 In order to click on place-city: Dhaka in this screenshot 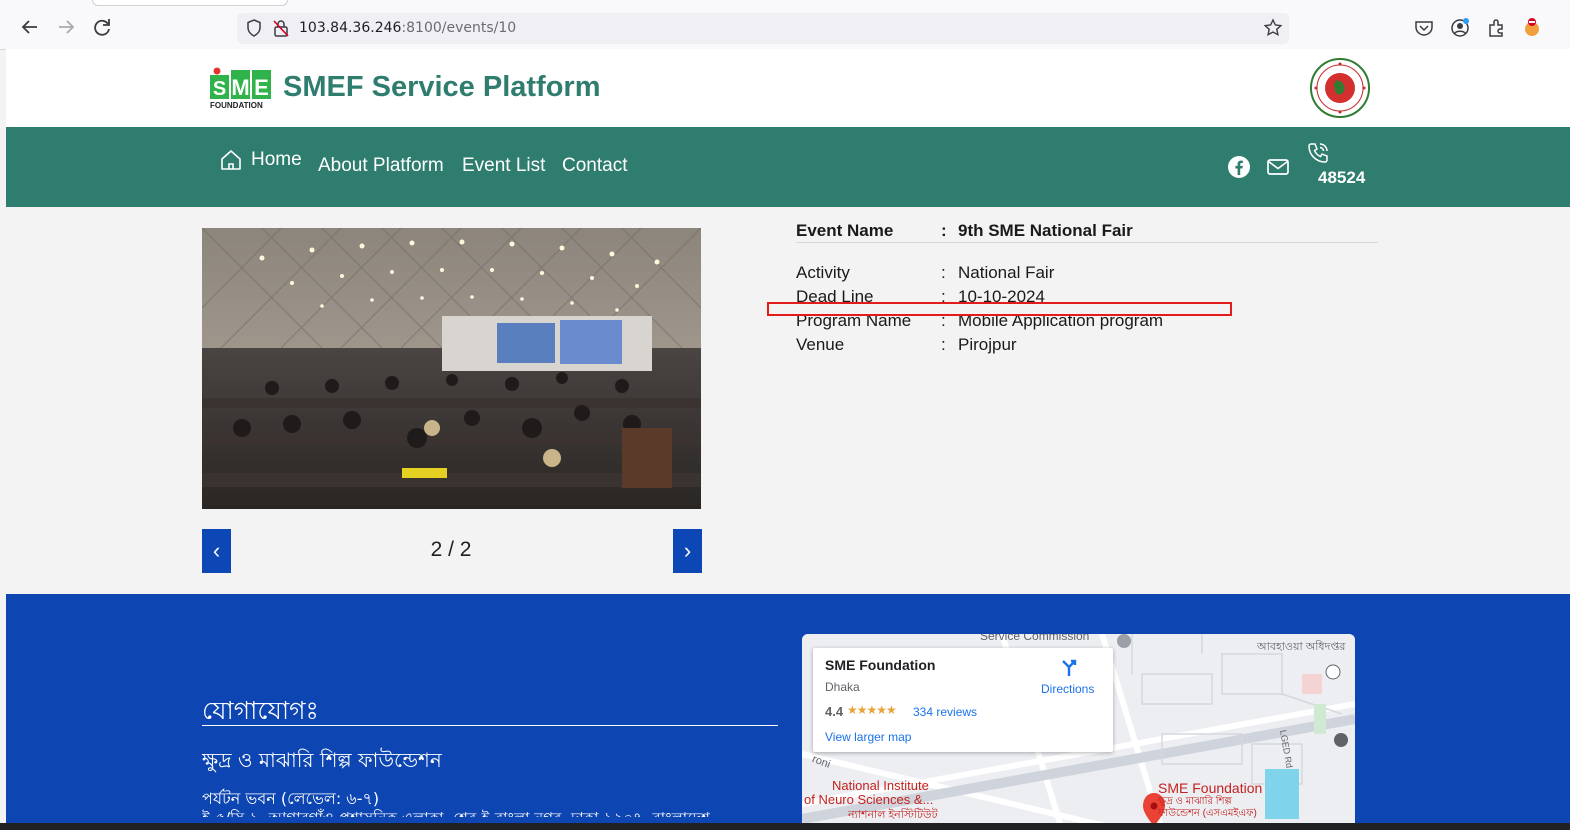, I will do `click(842, 687)`.